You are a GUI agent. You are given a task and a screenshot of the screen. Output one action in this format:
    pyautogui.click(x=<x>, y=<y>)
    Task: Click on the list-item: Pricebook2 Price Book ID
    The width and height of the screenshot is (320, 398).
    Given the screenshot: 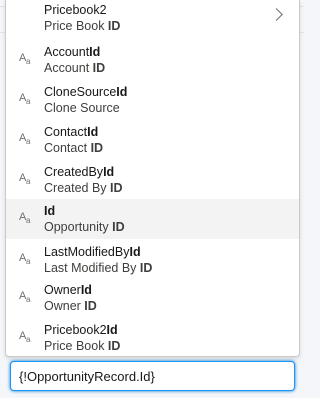 What is the action you would take?
    pyautogui.click(x=152, y=19)
    